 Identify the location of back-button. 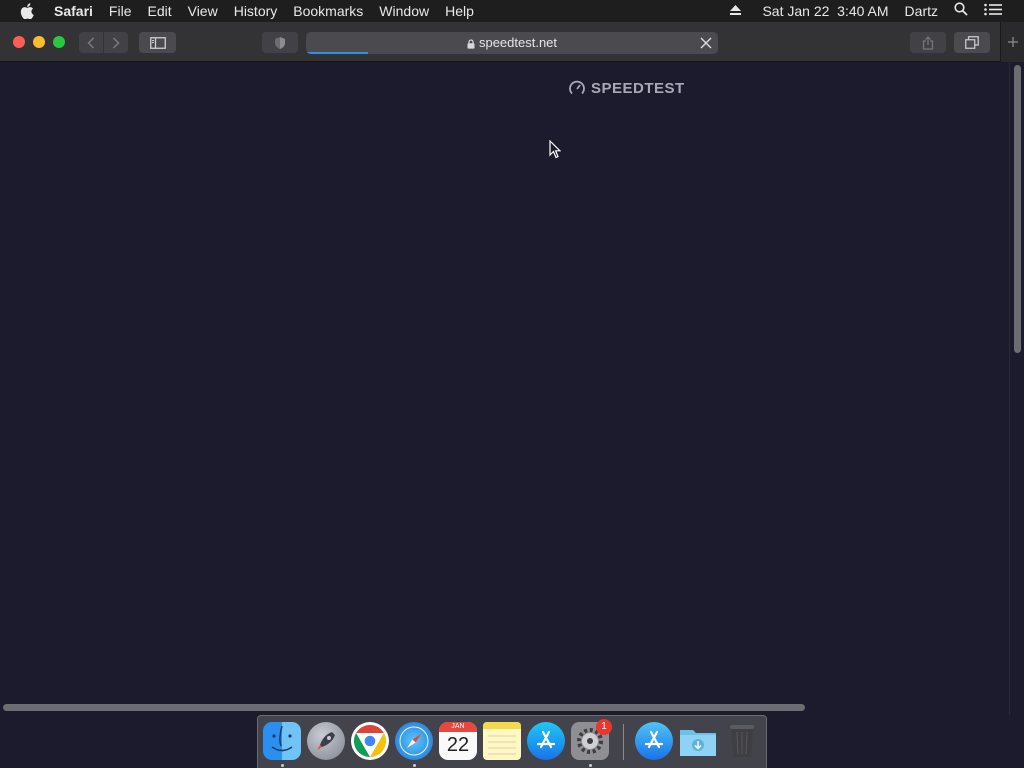
(91, 42).